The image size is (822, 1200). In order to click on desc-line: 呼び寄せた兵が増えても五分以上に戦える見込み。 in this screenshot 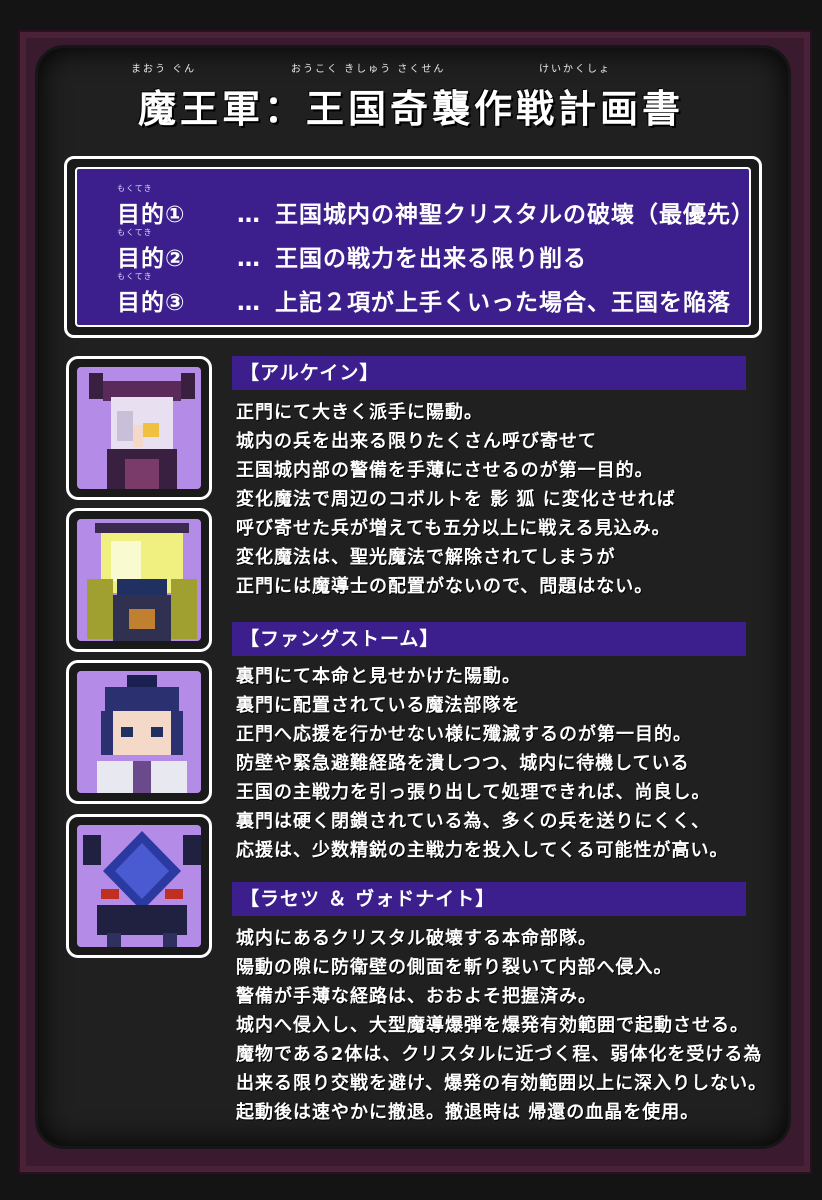, I will do `click(453, 528)`.